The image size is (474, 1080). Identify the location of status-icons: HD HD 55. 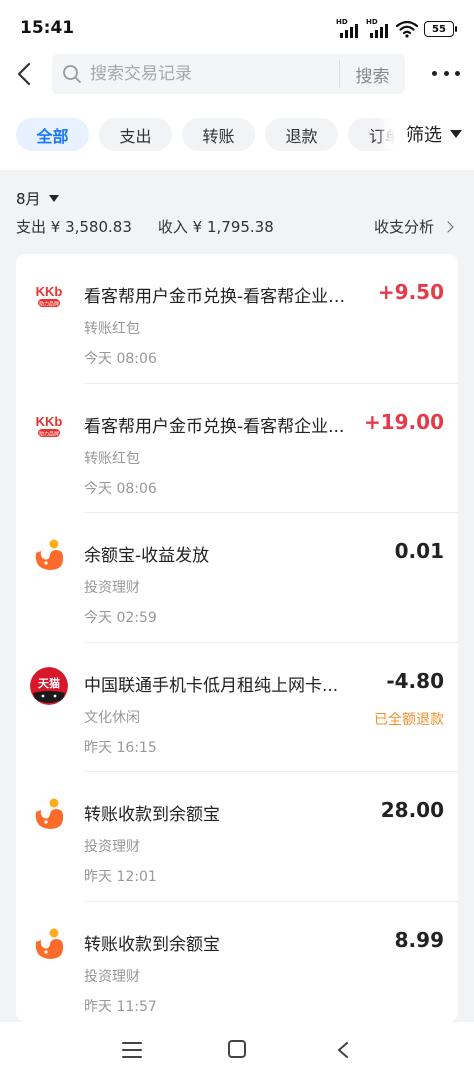
(396, 28).